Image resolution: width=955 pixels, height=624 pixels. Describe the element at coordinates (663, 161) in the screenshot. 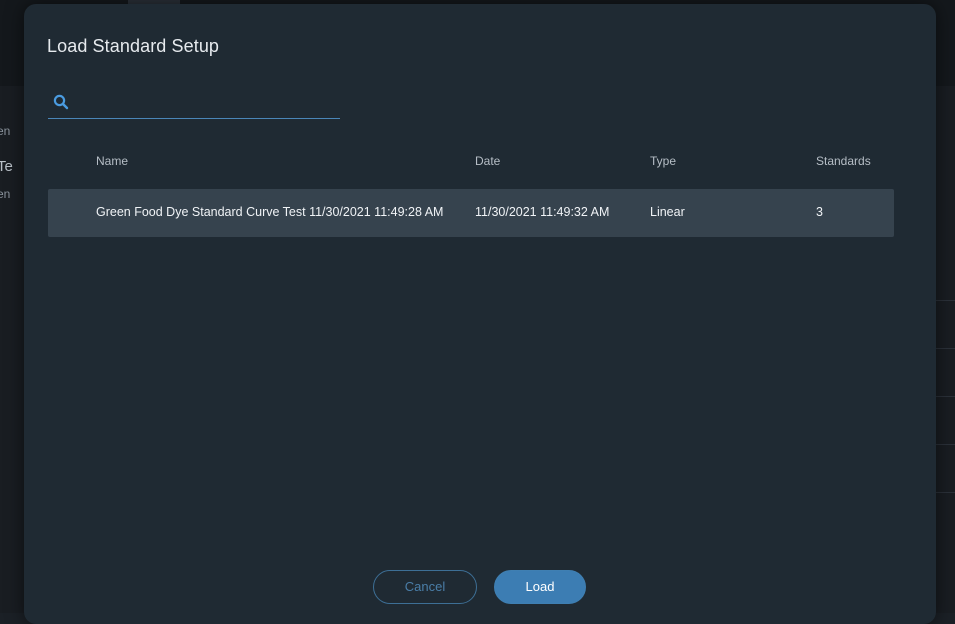

I see `column-header-type: Type` at that location.